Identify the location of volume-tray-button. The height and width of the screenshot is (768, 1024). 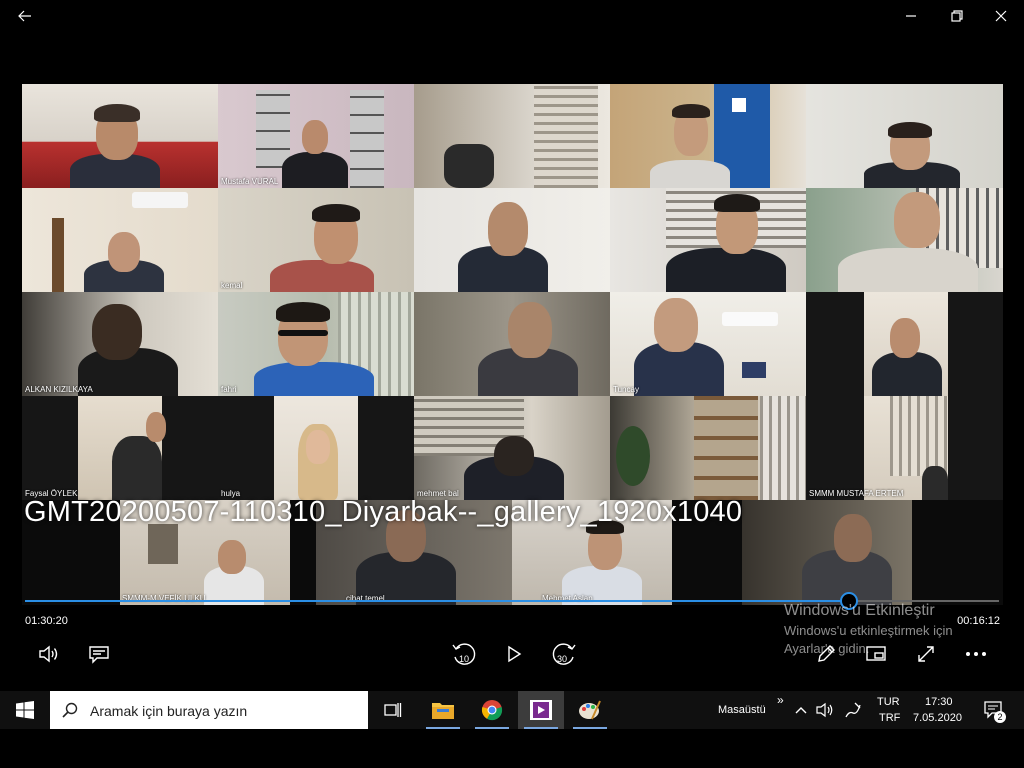
(825, 710).